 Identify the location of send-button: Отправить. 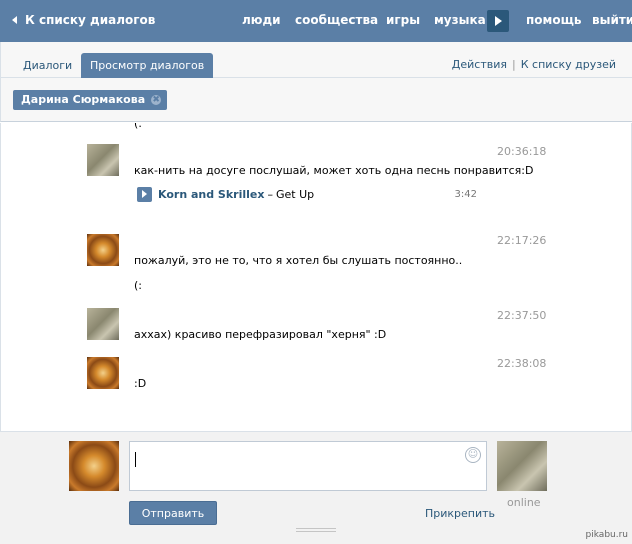
(173, 513).